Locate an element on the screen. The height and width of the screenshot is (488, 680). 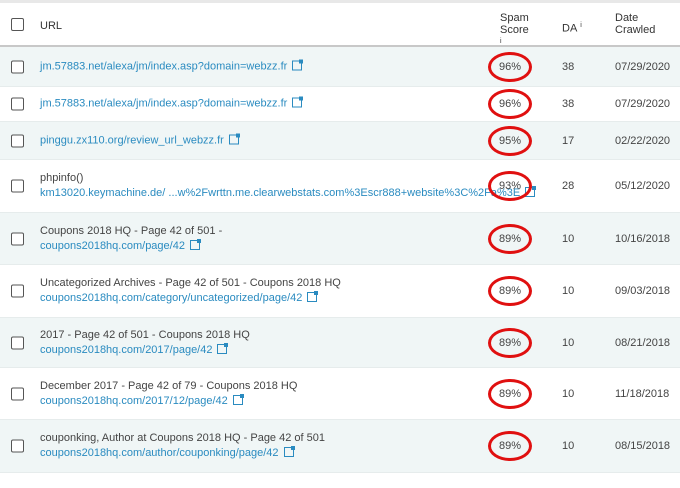
domain-authority: 17 is located at coordinates (568, 140).